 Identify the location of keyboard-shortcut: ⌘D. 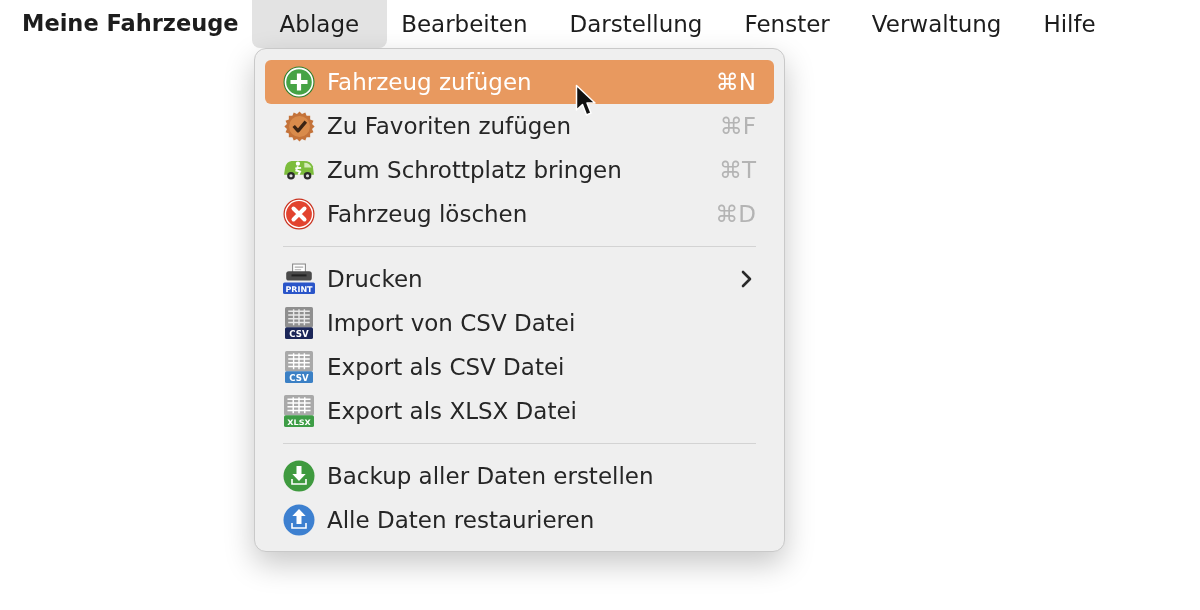
(735, 214).